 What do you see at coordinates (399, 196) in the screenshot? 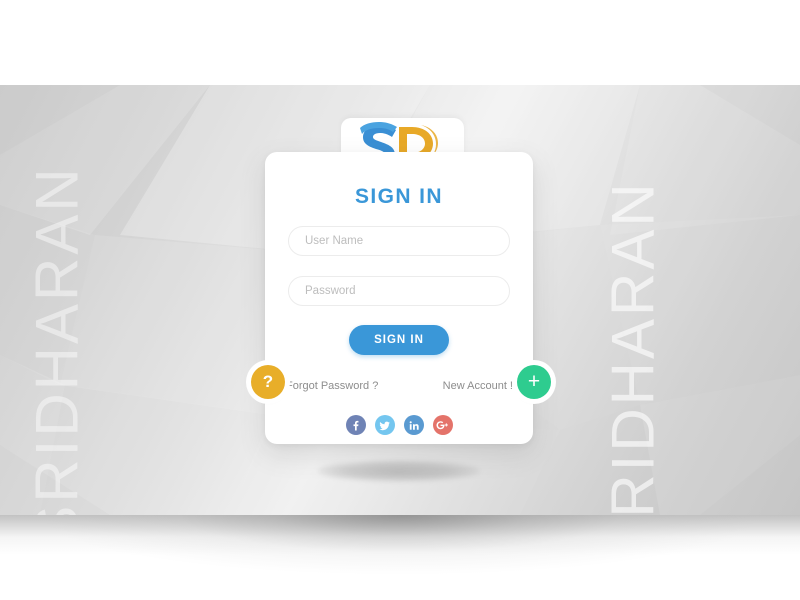
I see `page-title: SIGN IN` at bounding box center [399, 196].